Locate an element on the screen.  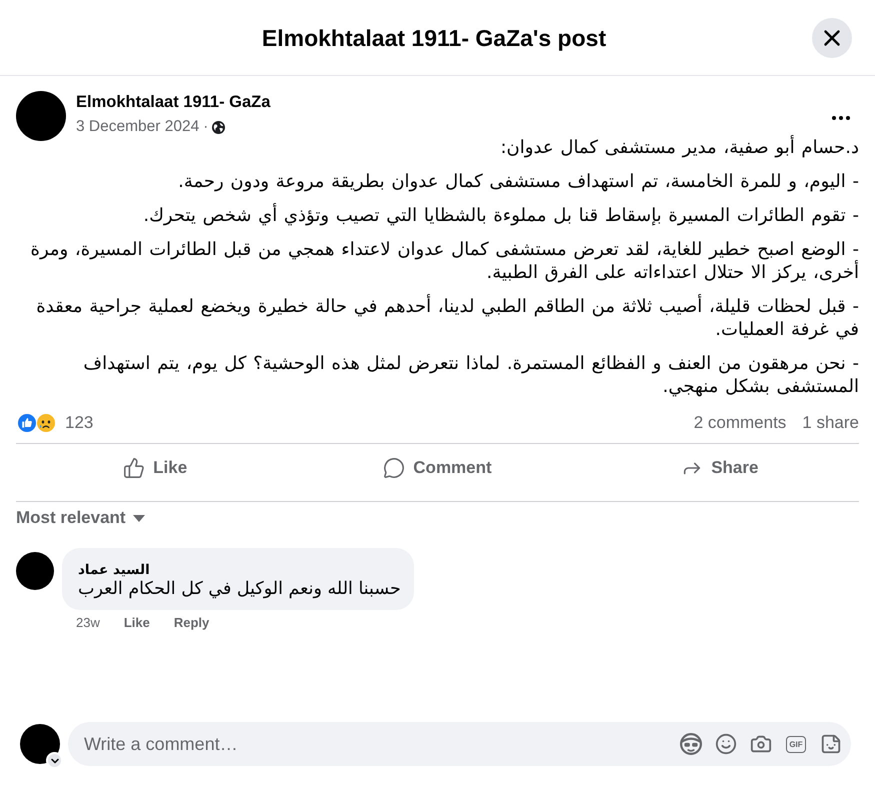
globe-icon is located at coordinates (219, 127).